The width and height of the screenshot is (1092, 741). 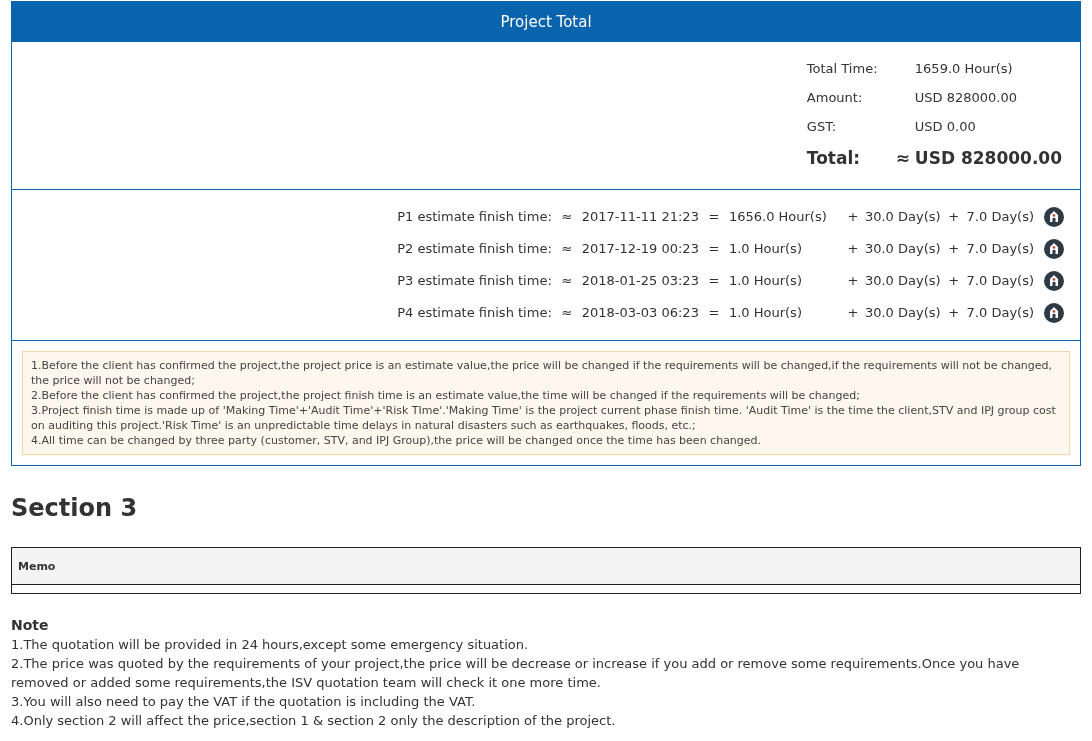 I want to click on notice-text: 2.Before the client has confirmed the project,the project finish time is an estimate value,the time will be changed if the requirements will be changed;, so click(x=446, y=395).